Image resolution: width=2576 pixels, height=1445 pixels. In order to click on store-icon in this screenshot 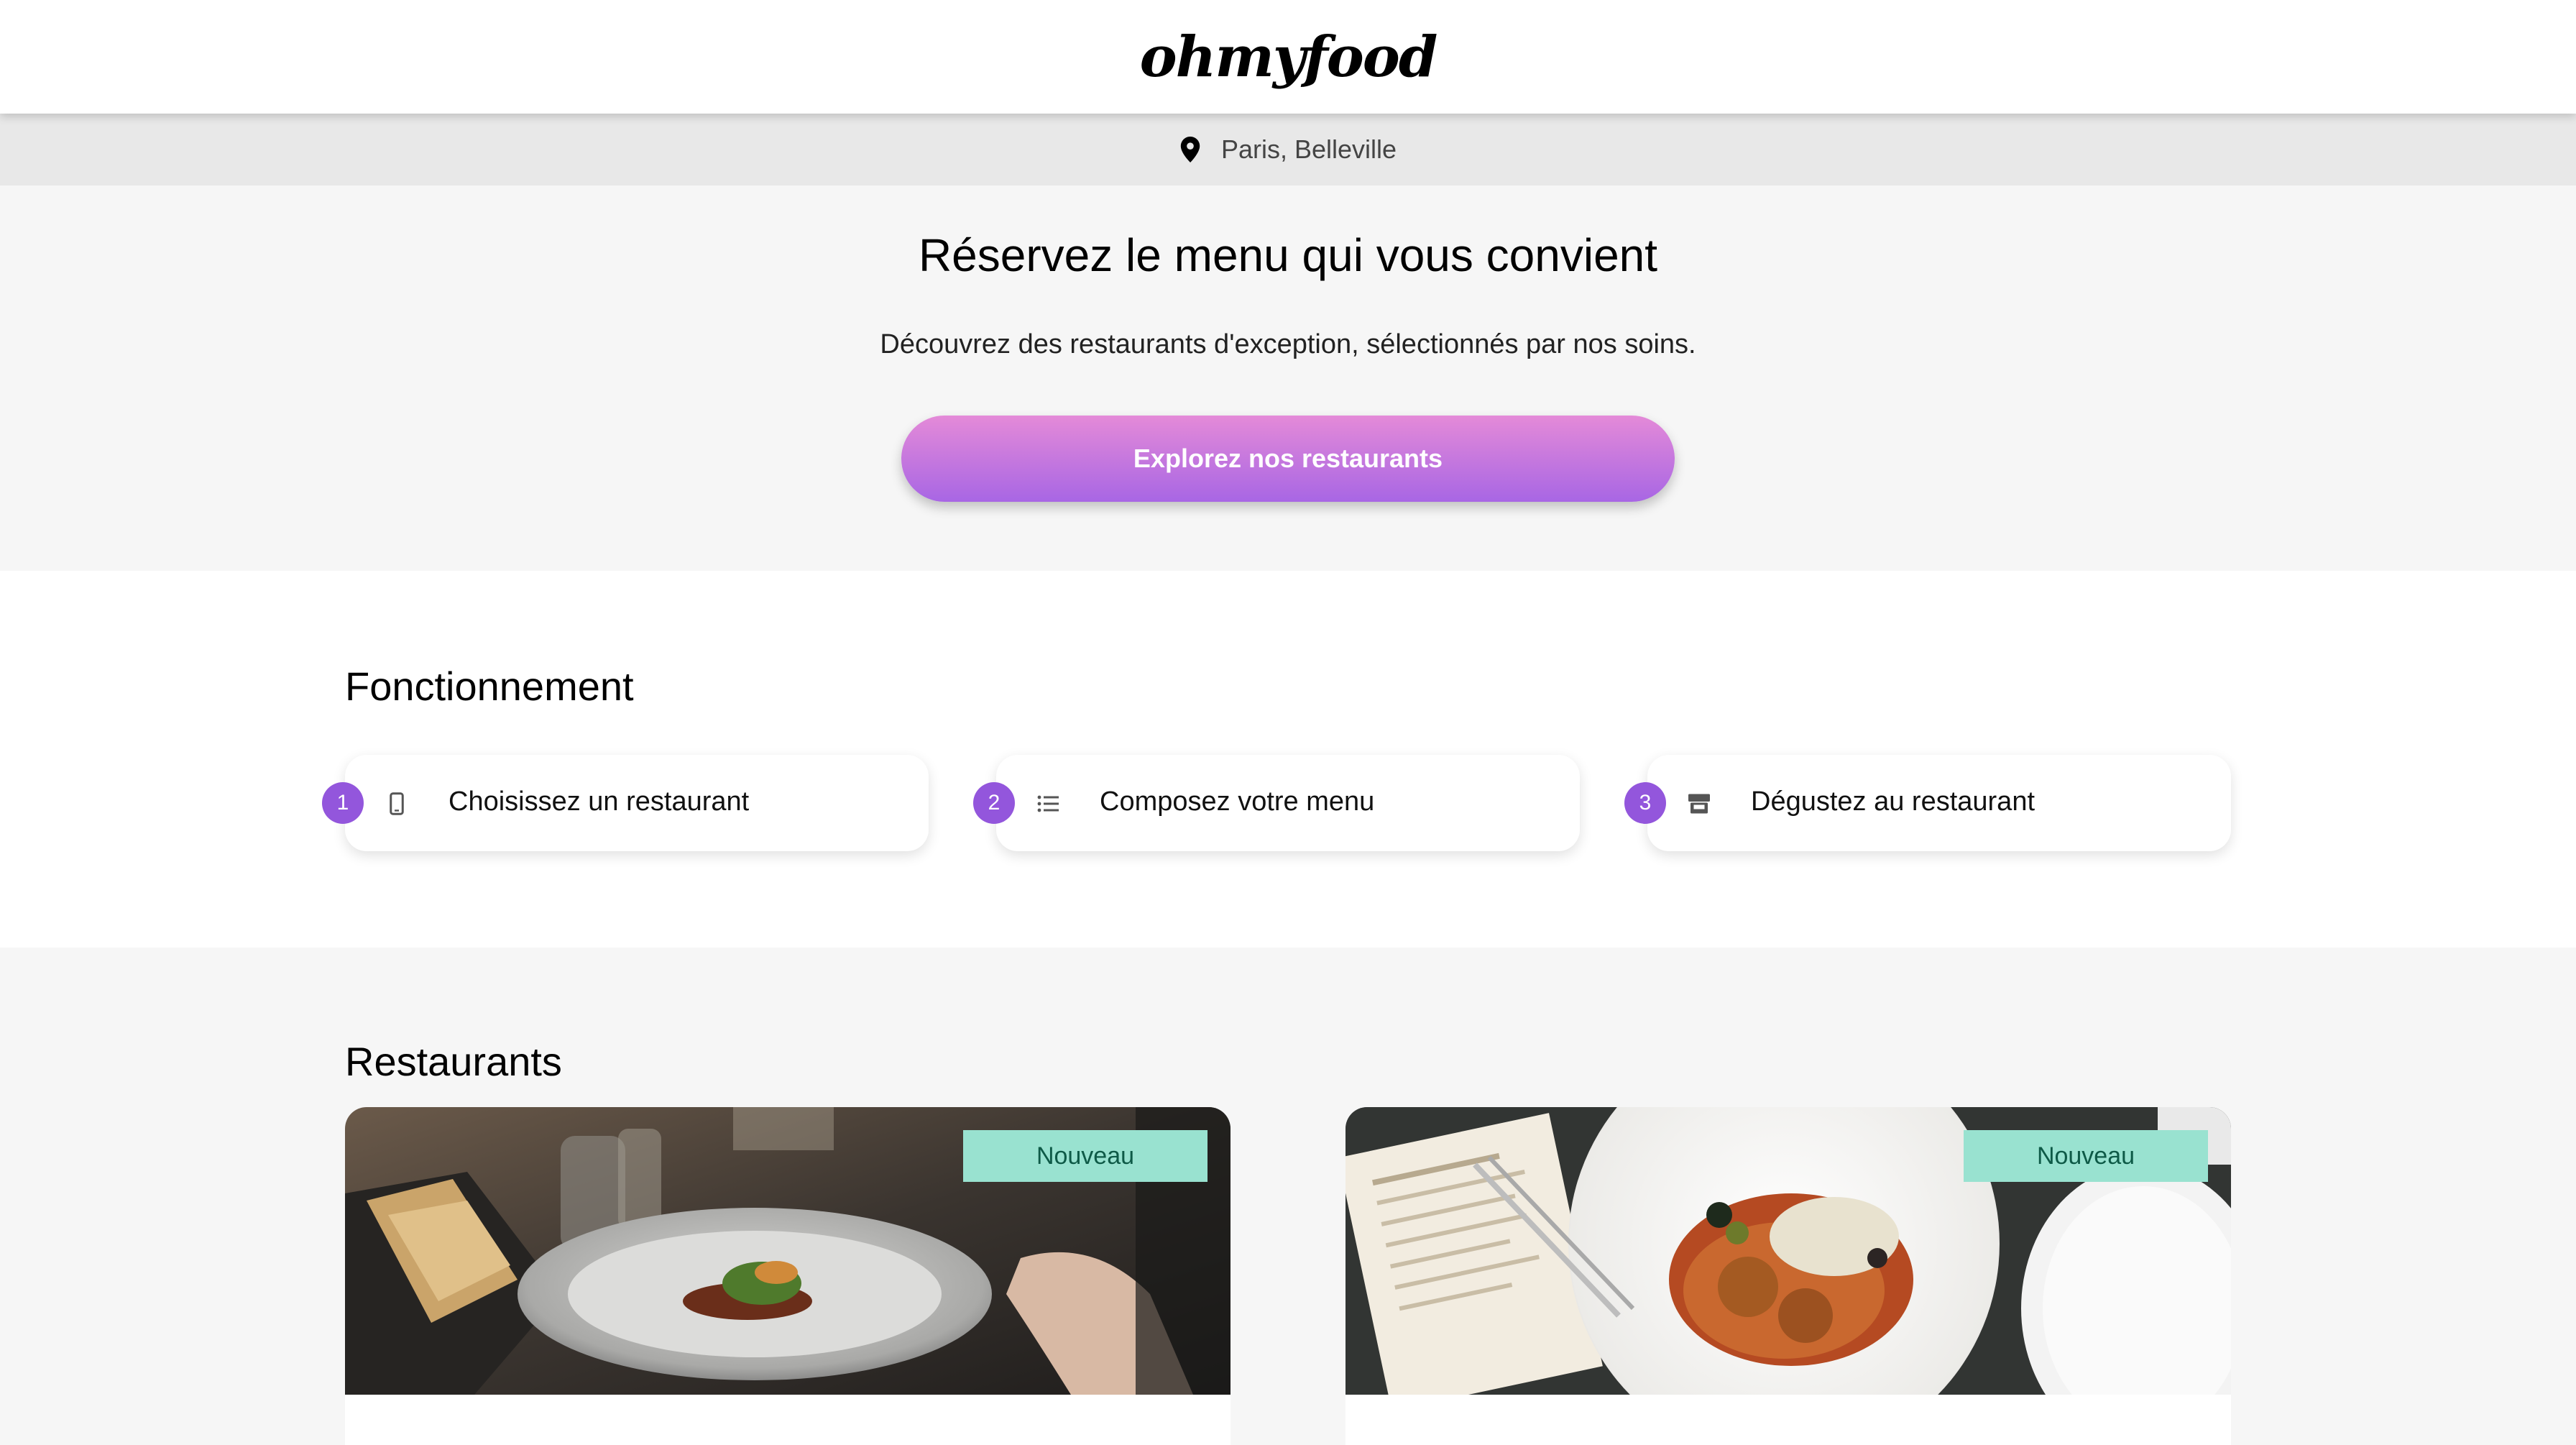, I will do `click(1699, 804)`.